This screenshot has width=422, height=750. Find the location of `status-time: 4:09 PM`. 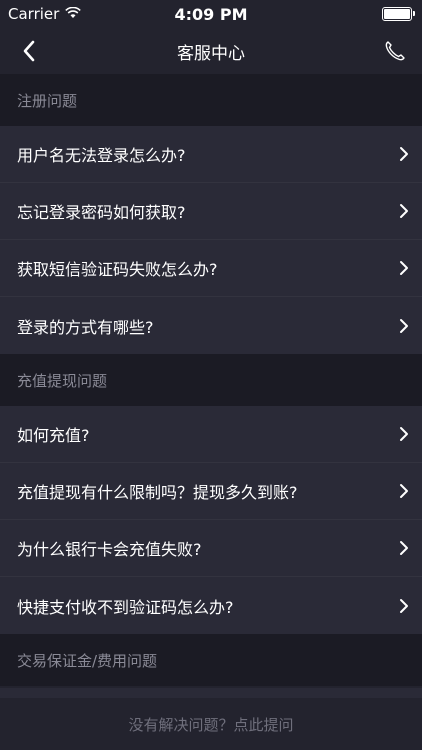

status-time: 4:09 PM is located at coordinates (211, 14).